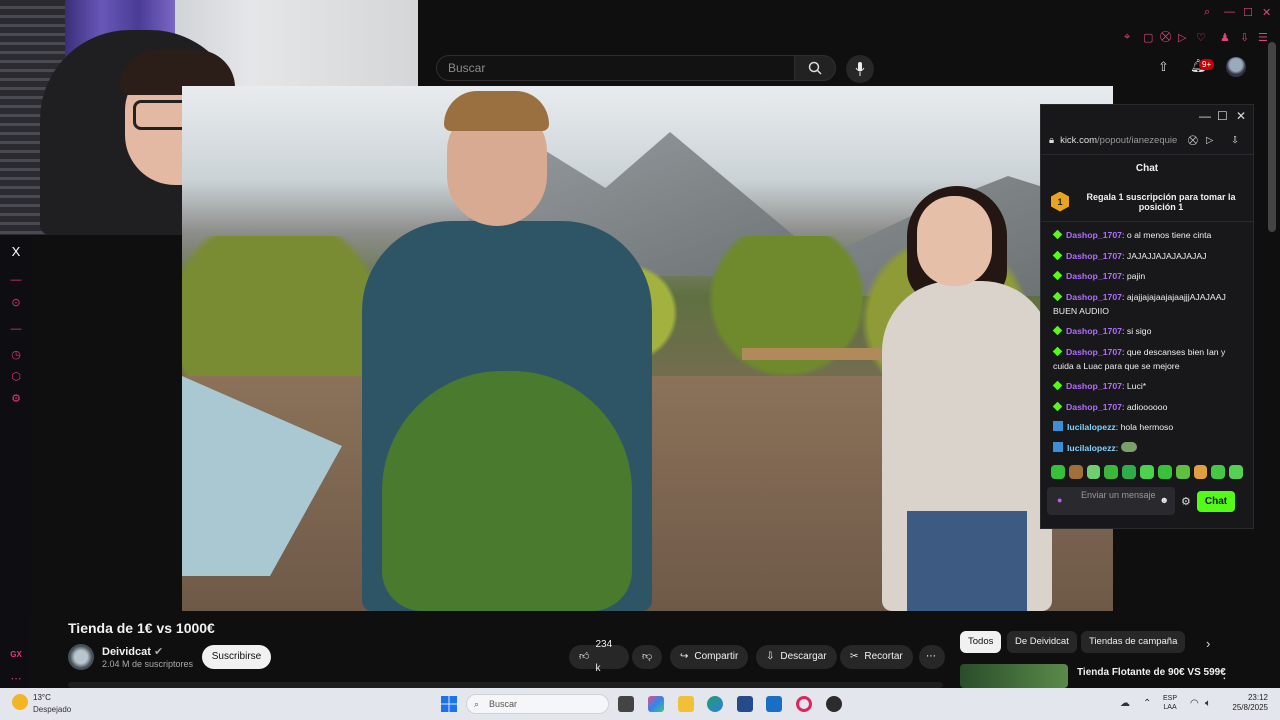  I want to click on popup-url-bar: 🔒︎ kick.com/popout/ianezequie ⛒ ▷ ⇩, so click(1147, 141).